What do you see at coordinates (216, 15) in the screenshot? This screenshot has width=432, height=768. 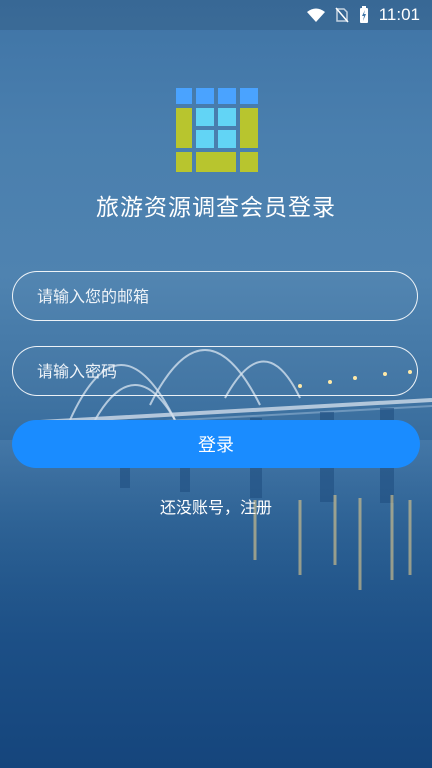 I see `status-bar: 11:01` at bounding box center [216, 15].